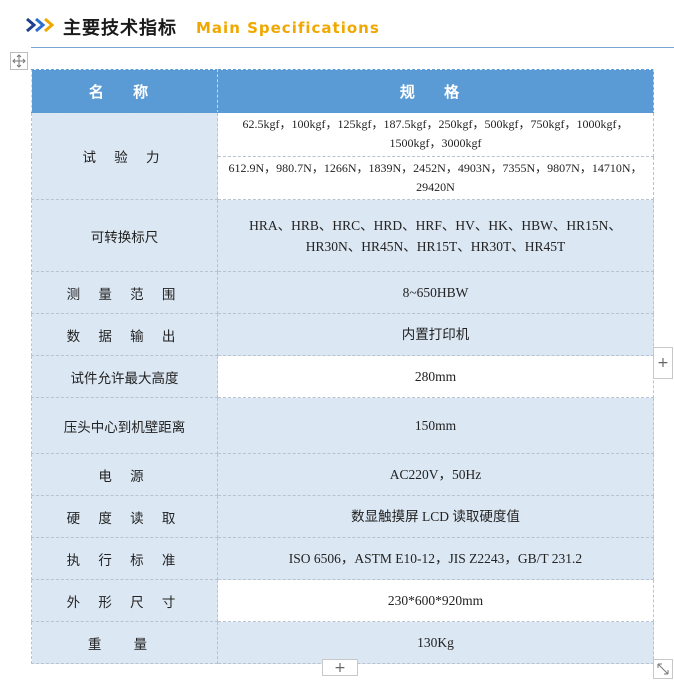 The image size is (674, 680). What do you see at coordinates (120, 28) in the screenshot?
I see `section-title-cn: 主要技术指标` at bounding box center [120, 28].